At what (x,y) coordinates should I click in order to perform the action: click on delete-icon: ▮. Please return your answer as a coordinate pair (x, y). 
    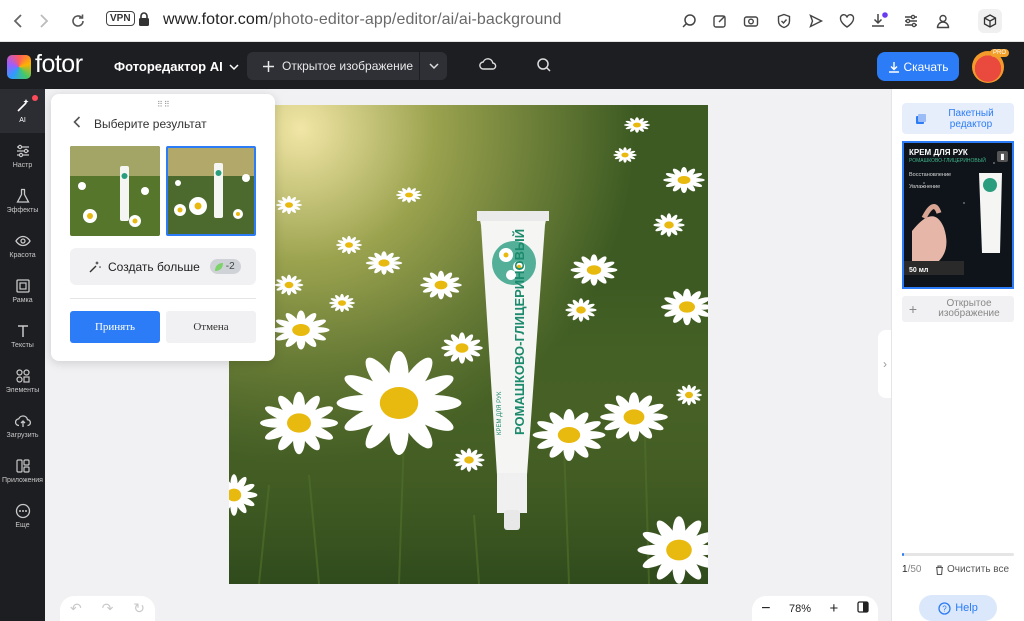
    Looking at the image, I should click on (1002, 156).